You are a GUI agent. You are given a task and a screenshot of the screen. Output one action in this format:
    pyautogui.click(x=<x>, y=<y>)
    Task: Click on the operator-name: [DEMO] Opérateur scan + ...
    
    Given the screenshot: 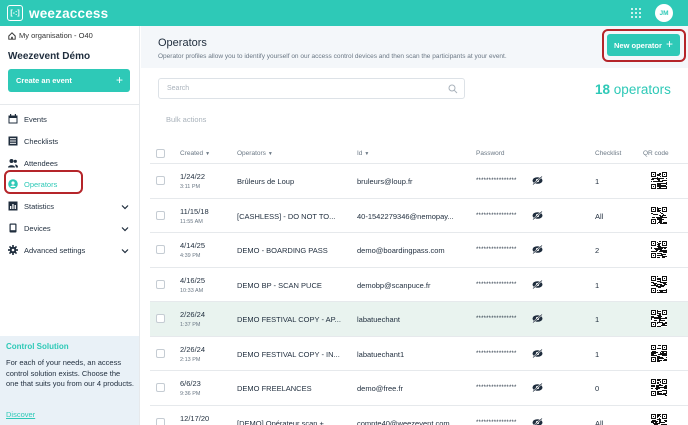 What is the action you would take?
    pyautogui.click(x=293, y=422)
    